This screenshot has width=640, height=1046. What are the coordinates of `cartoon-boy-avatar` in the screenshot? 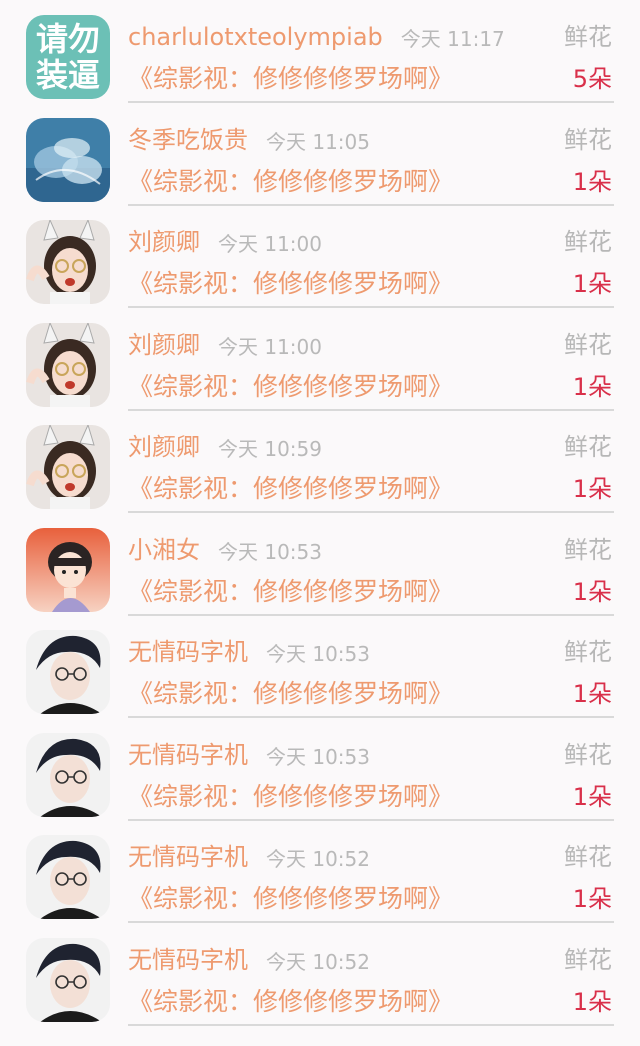 It's located at (68, 569).